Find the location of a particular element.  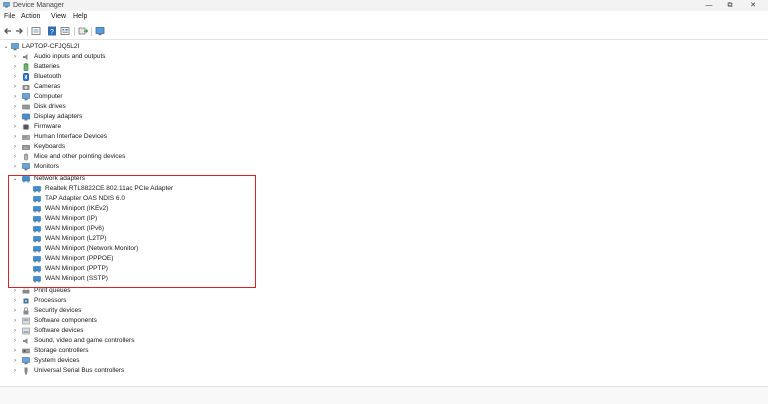

tree-category-label: Security devices is located at coordinates (58, 310).